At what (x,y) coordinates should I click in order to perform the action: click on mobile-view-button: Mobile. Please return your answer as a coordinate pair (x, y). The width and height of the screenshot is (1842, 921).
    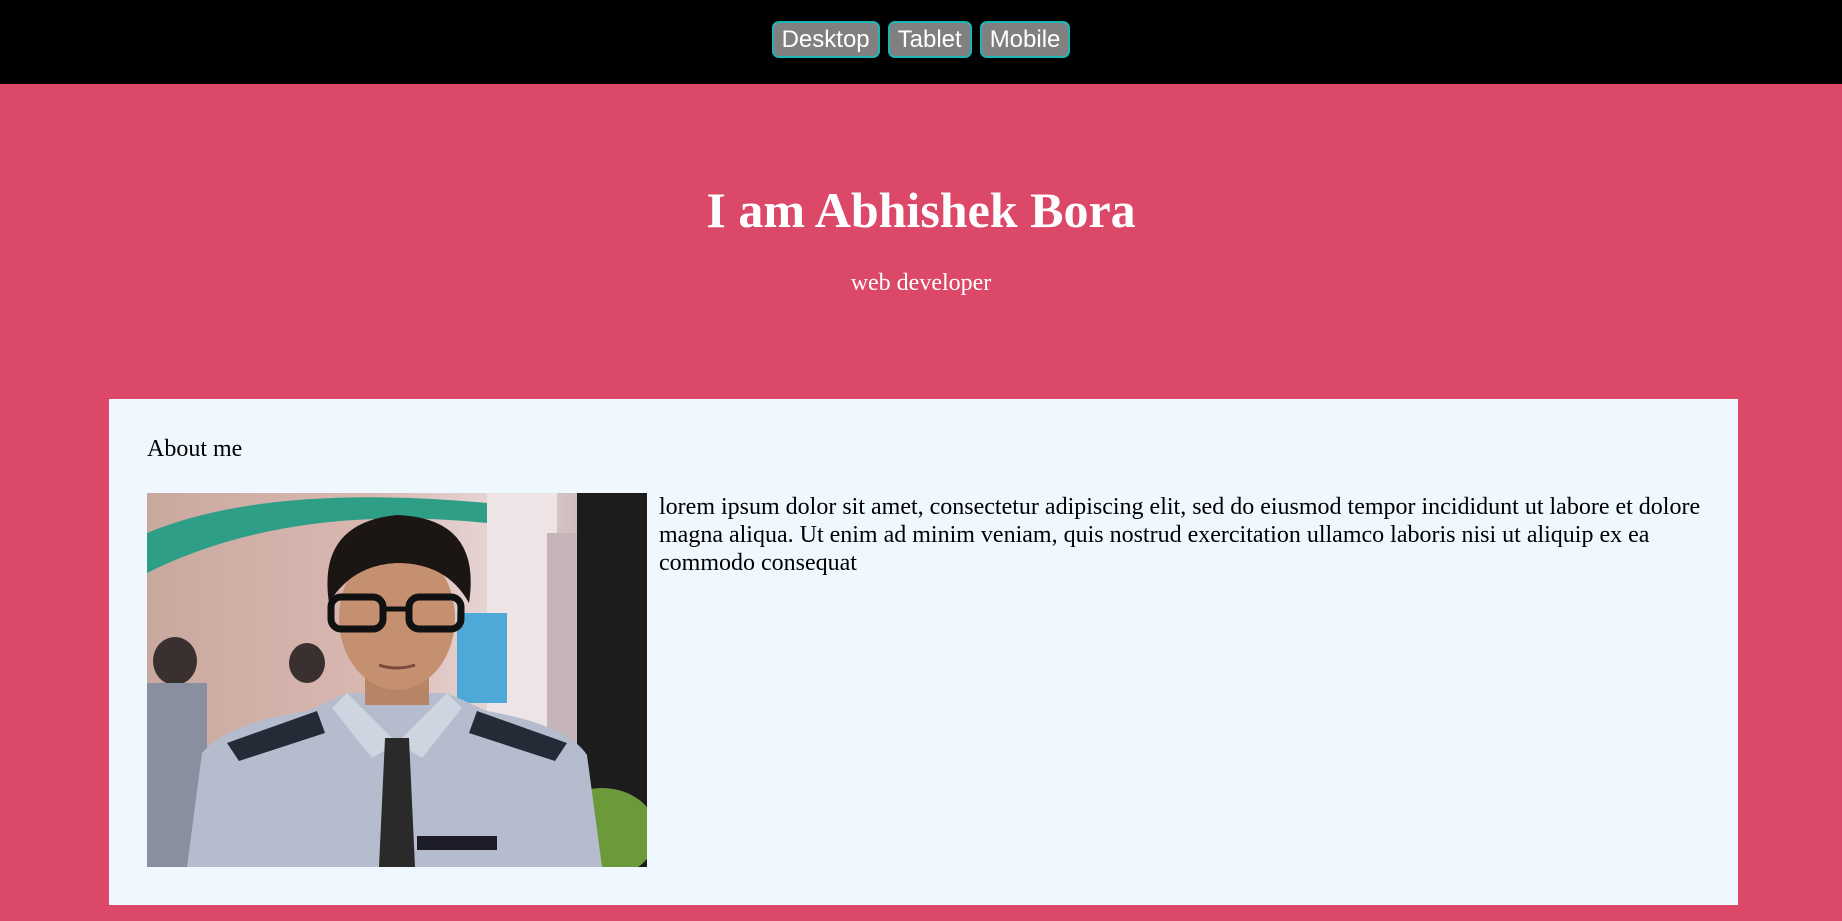
    Looking at the image, I should click on (1025, 39).